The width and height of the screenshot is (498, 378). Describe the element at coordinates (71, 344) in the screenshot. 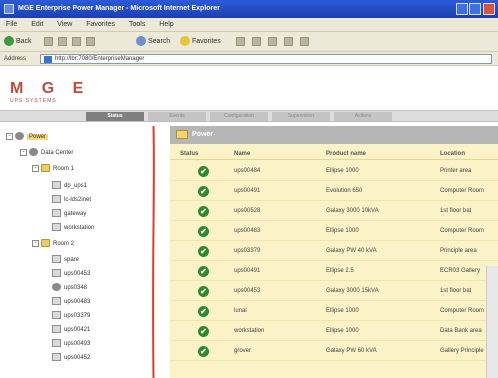

I see `tree-item: ups00493` at that location.